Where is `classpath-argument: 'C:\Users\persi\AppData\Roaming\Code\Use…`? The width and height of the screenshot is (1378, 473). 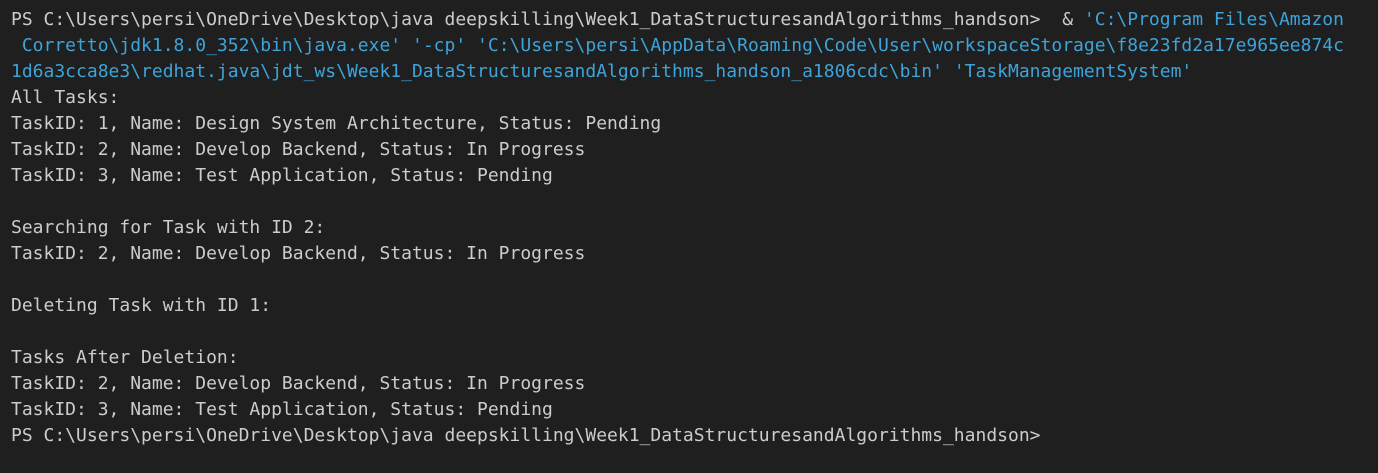 classpath-argument: 'C:\Users\persi\AppData\Roaming\Code\Use… is located at coordinates (910, 45).